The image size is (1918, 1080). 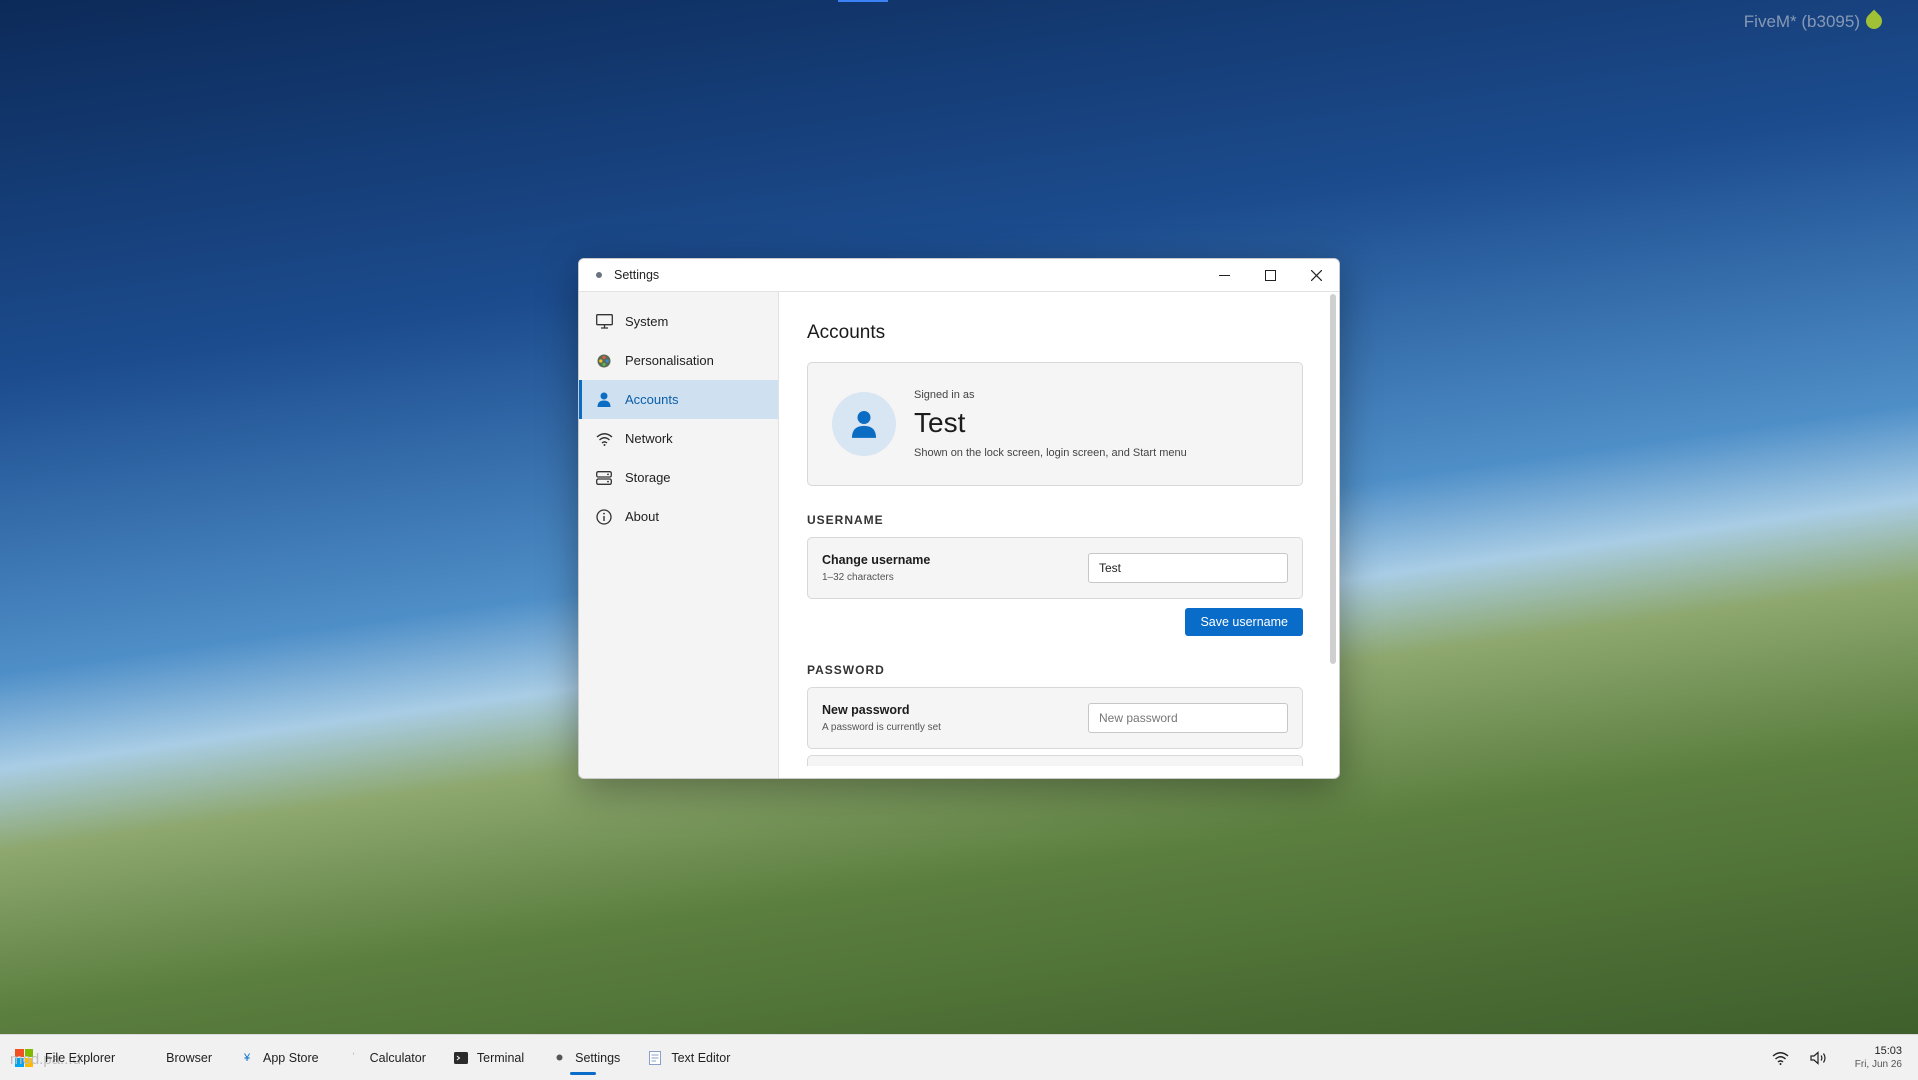 I want to click on palette-icon, so click(x=604, y=361).